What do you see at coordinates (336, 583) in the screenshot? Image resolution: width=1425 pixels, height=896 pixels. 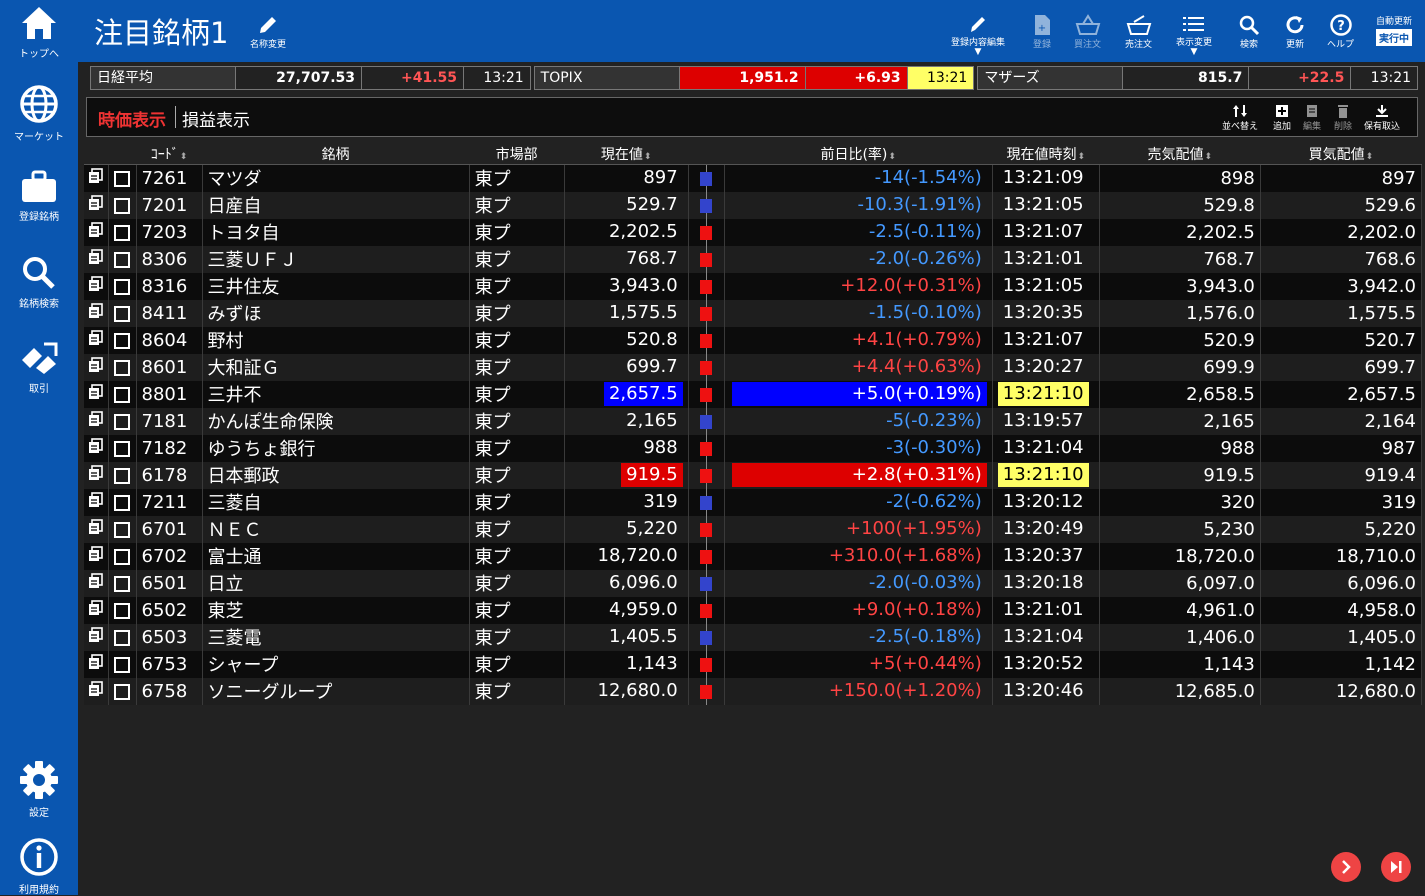 I see `stock-name: 日立` at bounding box center [336, 583].